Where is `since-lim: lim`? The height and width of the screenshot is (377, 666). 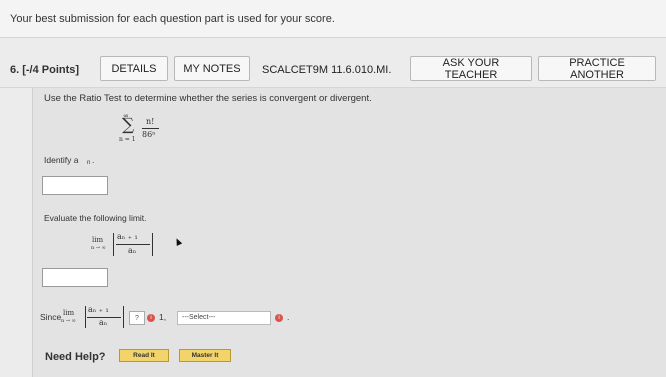 since-lim: lim is located at coordinates (69, 313).